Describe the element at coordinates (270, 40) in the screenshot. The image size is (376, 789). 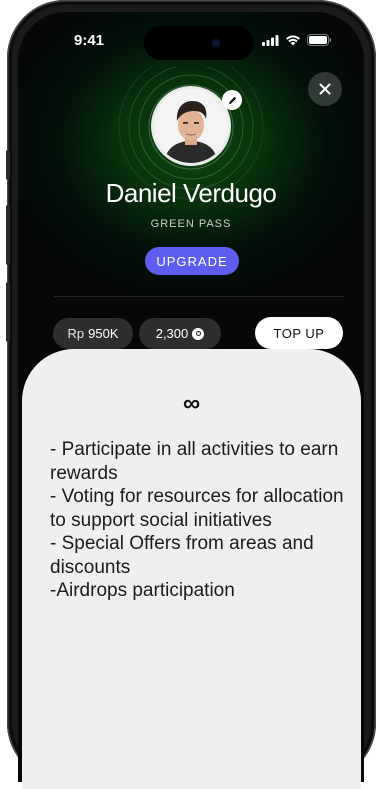
I see `cellular-signal-icon` at that location.